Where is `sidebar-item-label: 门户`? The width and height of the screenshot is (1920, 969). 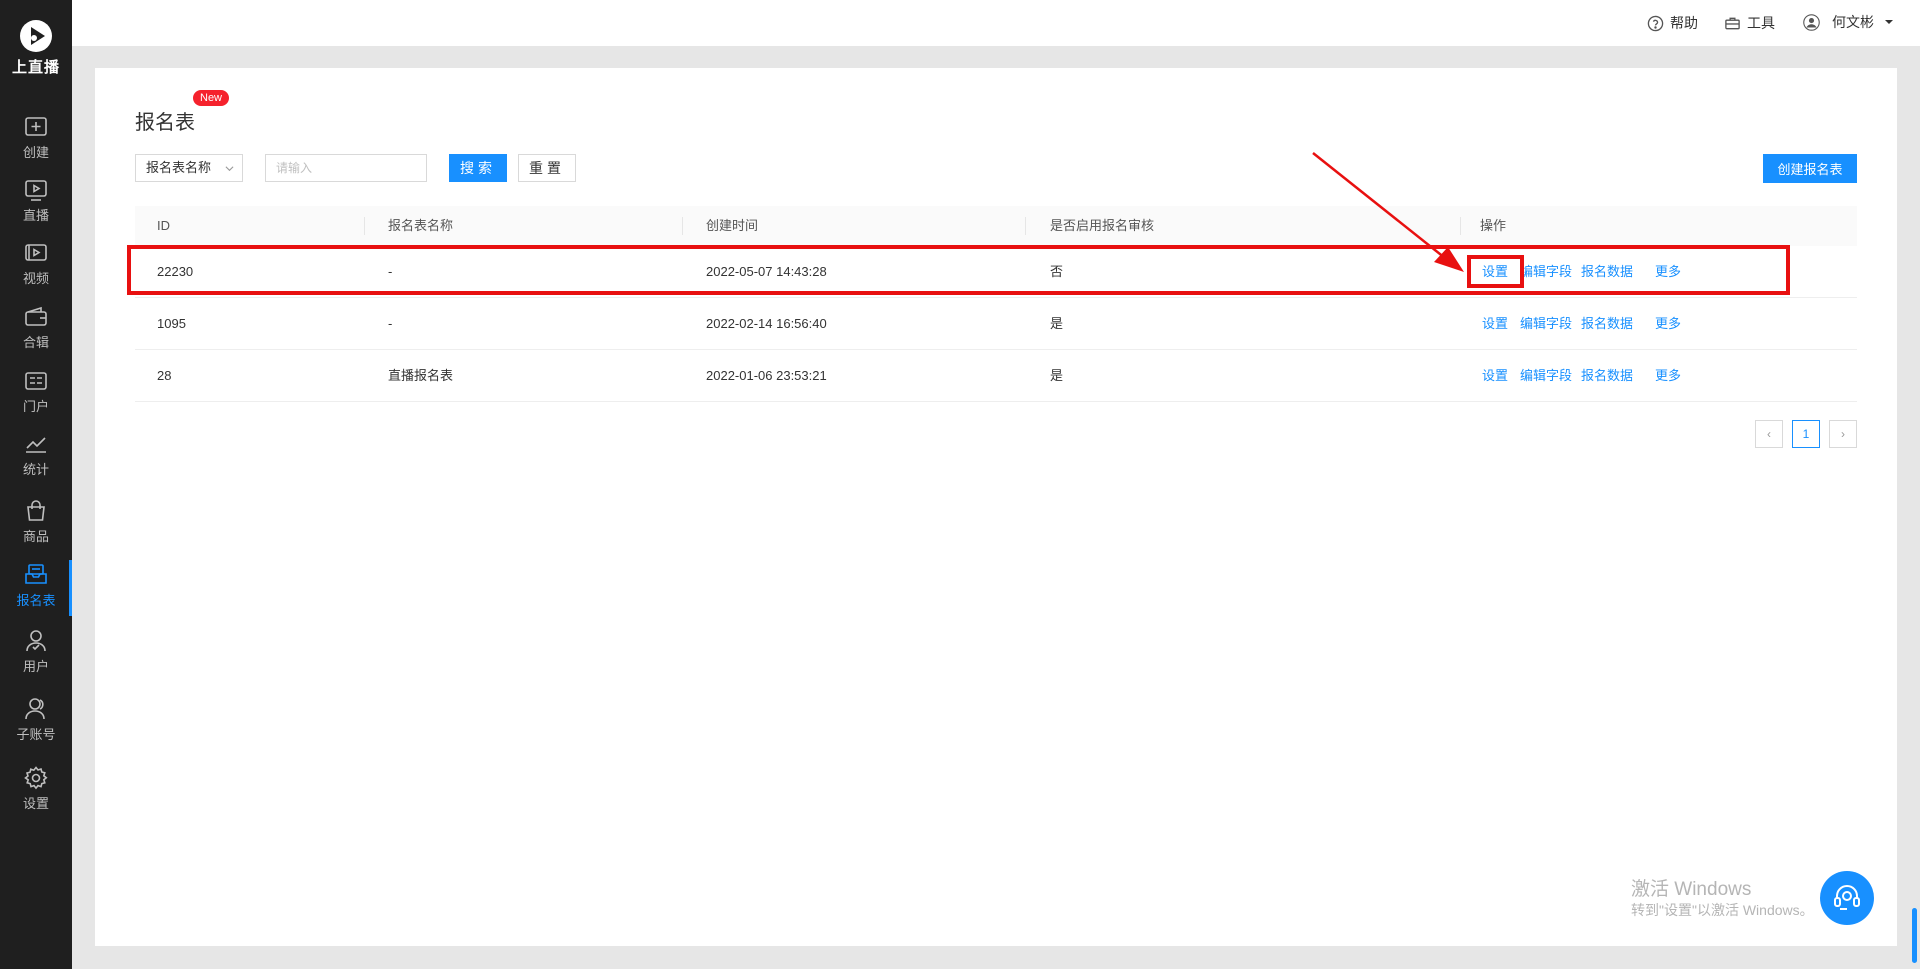 sidebar-item-label: 门户 is located at coordinates (35, 406).